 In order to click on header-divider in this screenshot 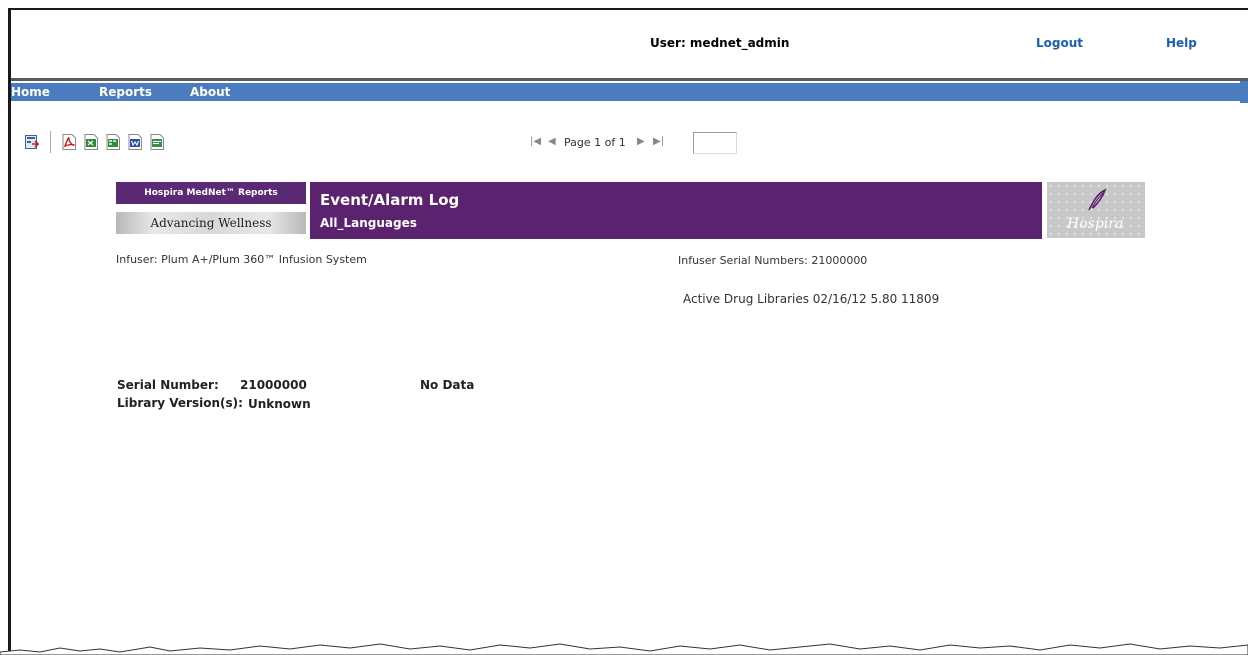, I will do `click(629, 79)`.